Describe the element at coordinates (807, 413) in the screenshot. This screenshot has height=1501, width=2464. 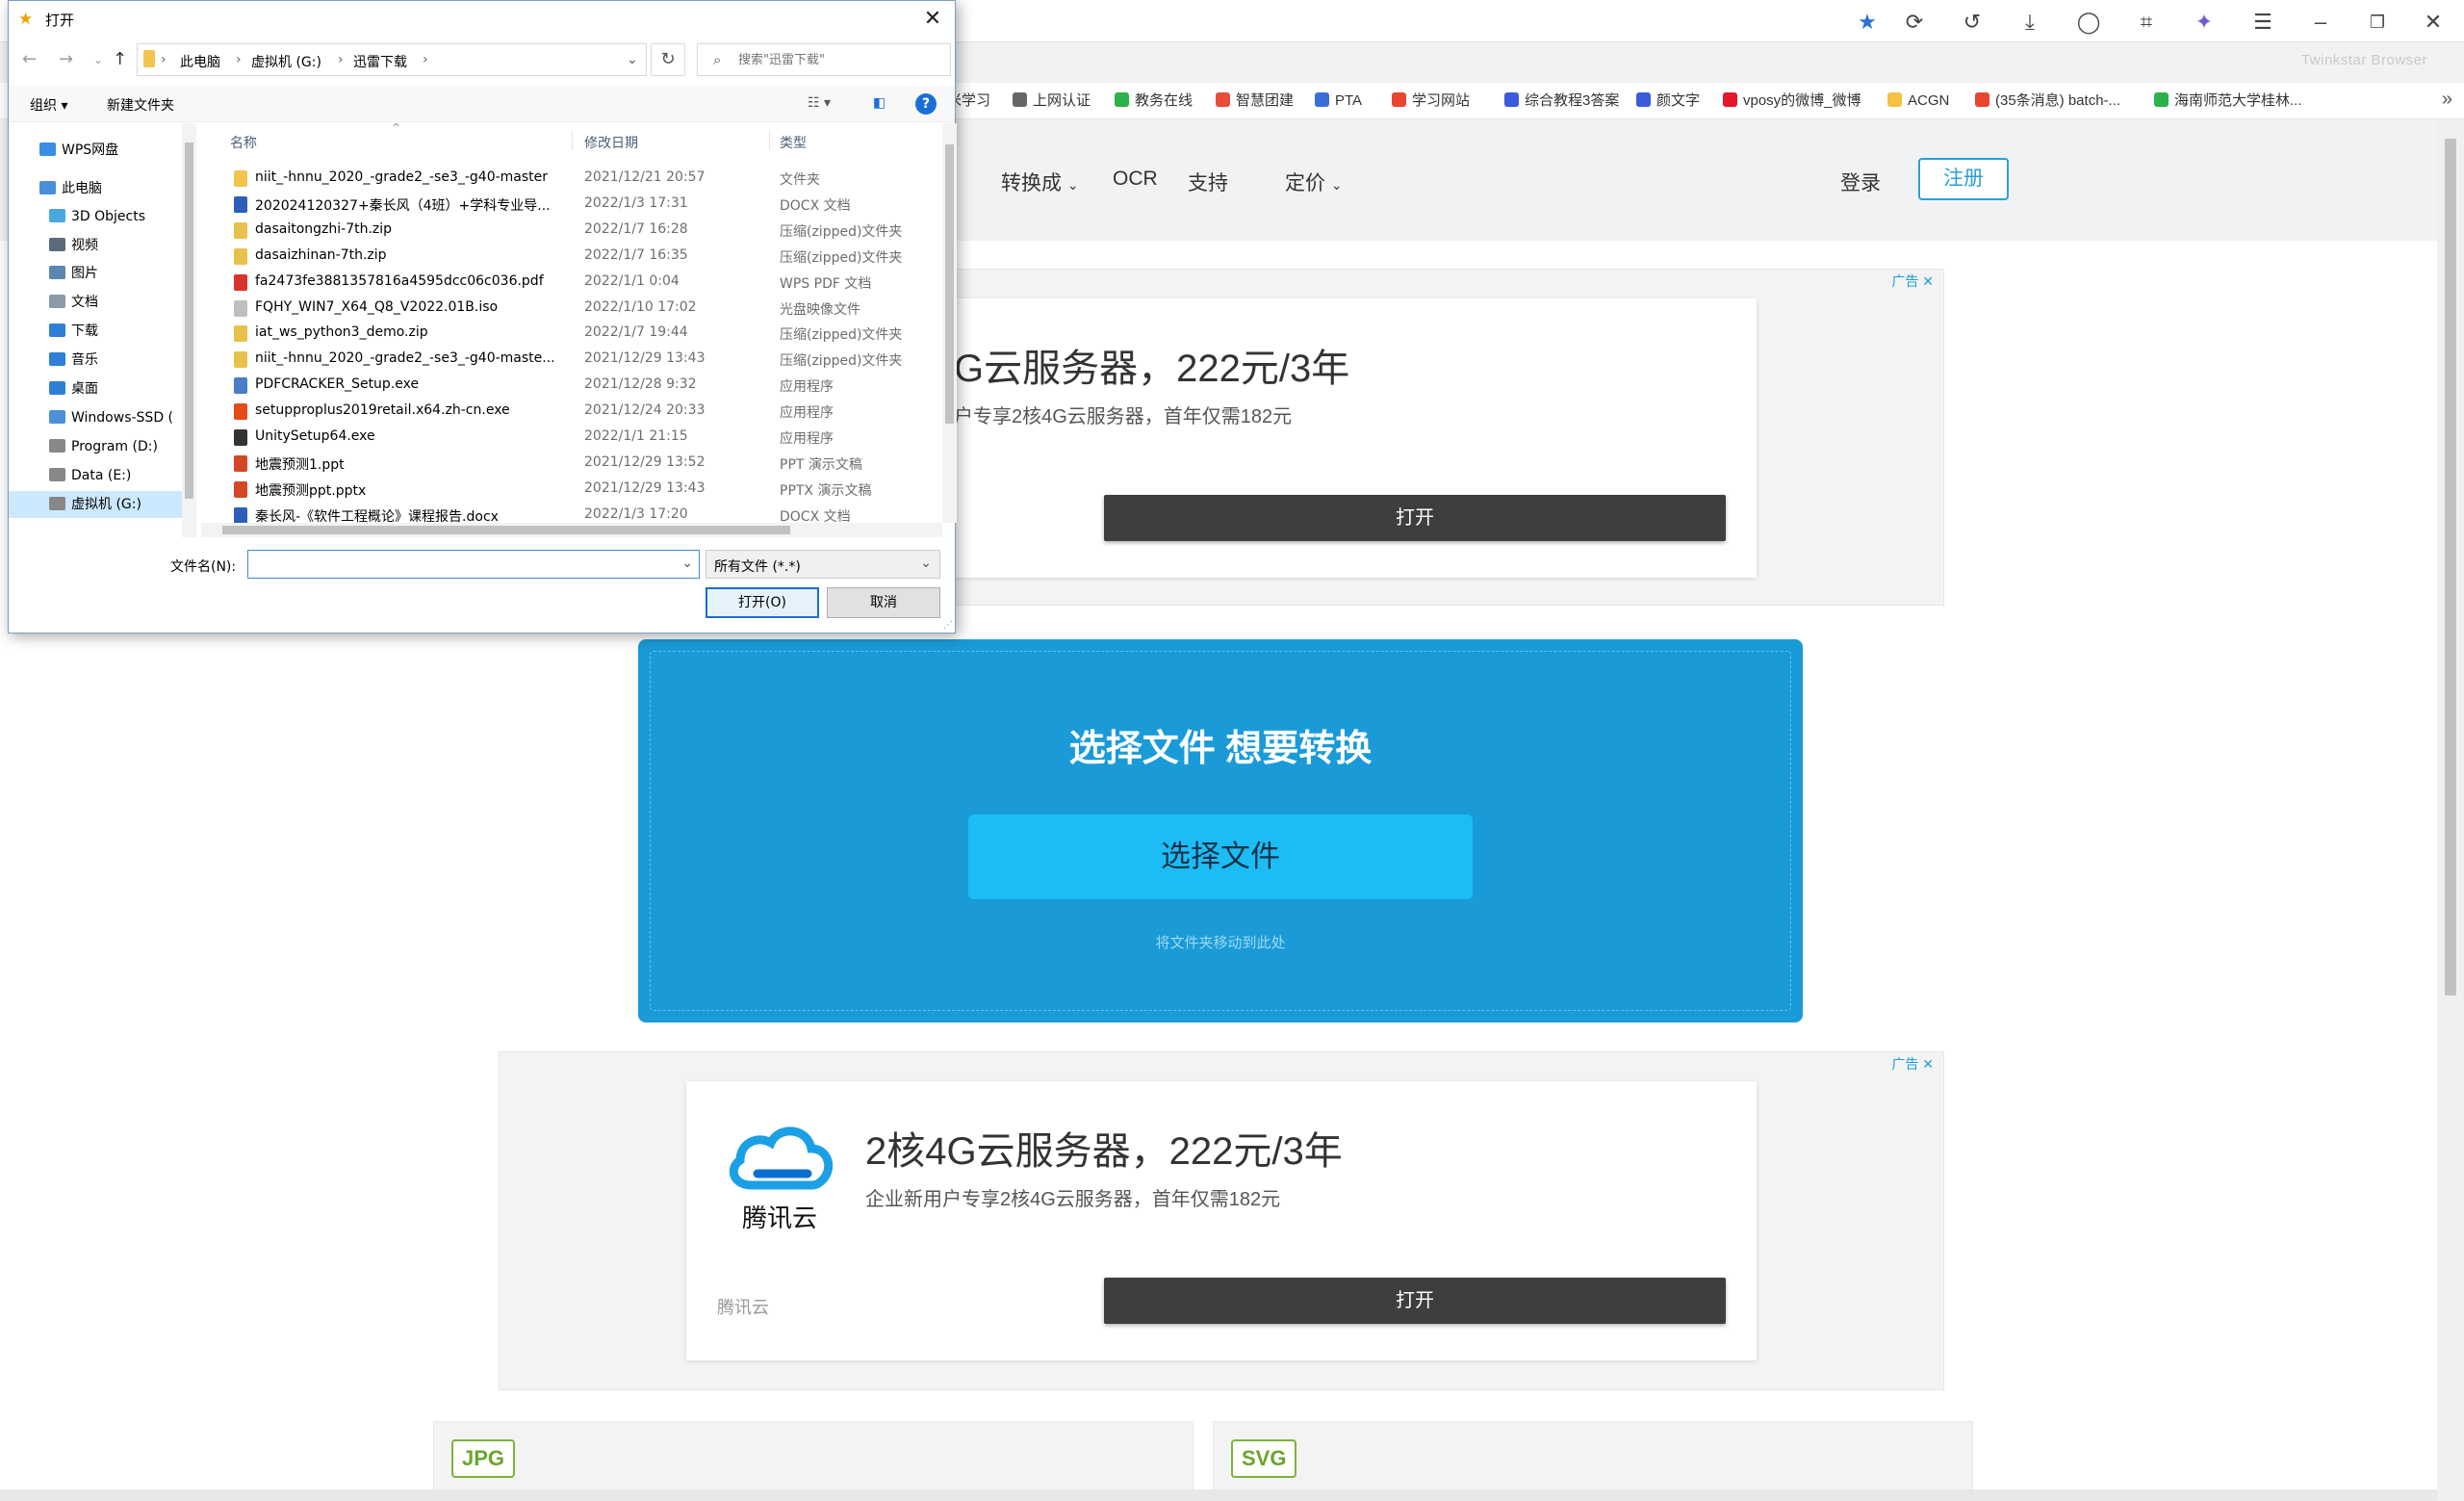
I see `file-type: 应用程序` at that location.